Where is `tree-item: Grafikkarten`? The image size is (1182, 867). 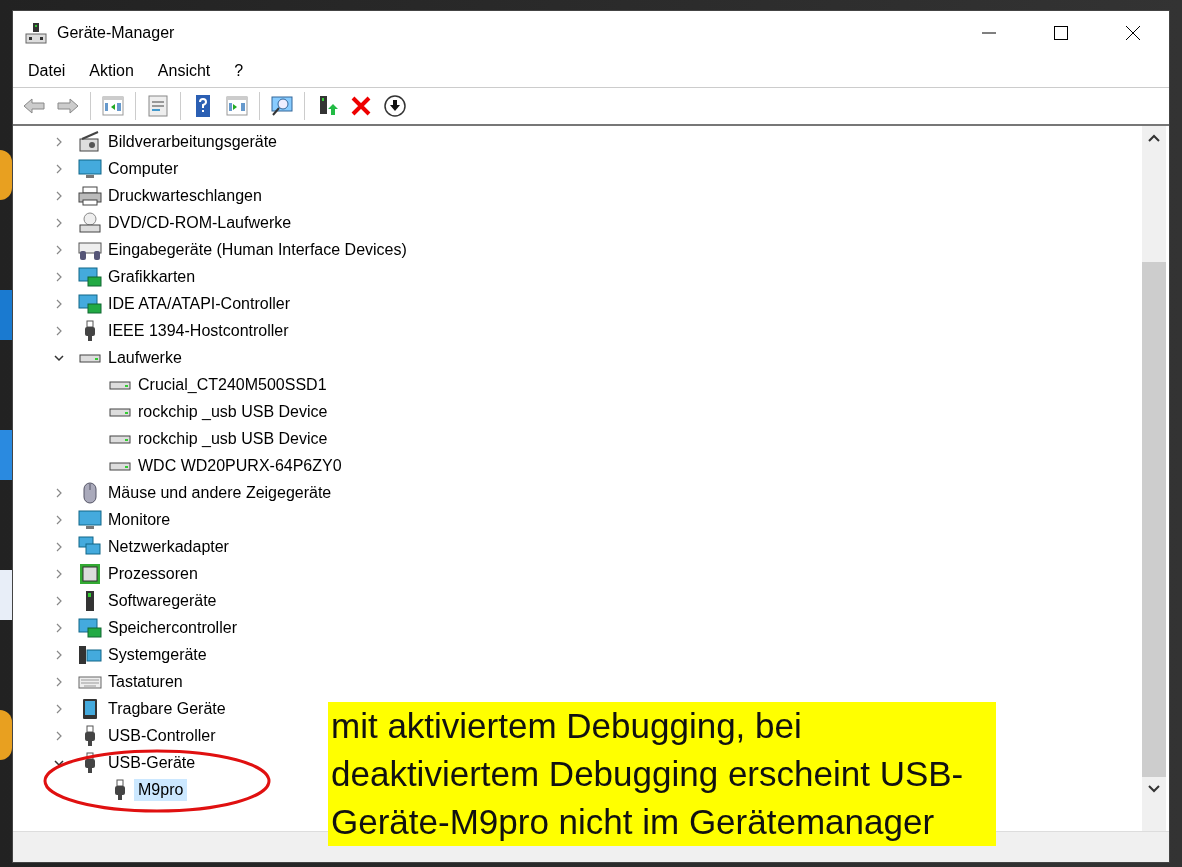
tree-item: Grafikkarten is located at coordinates (152, 276).